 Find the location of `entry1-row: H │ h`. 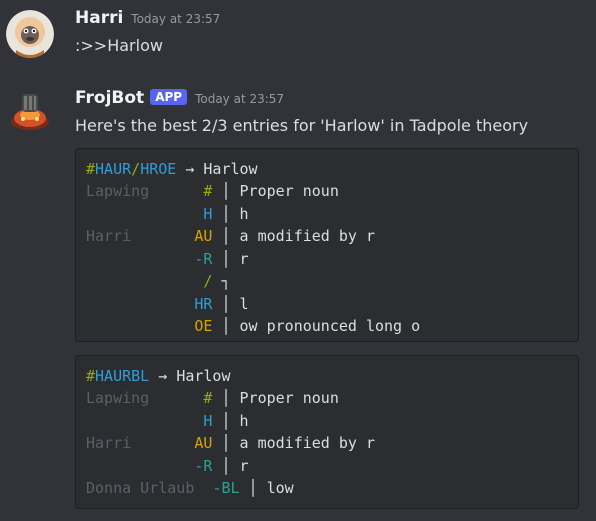

entry1-row: H │ h is located at coordinates (167, 214).